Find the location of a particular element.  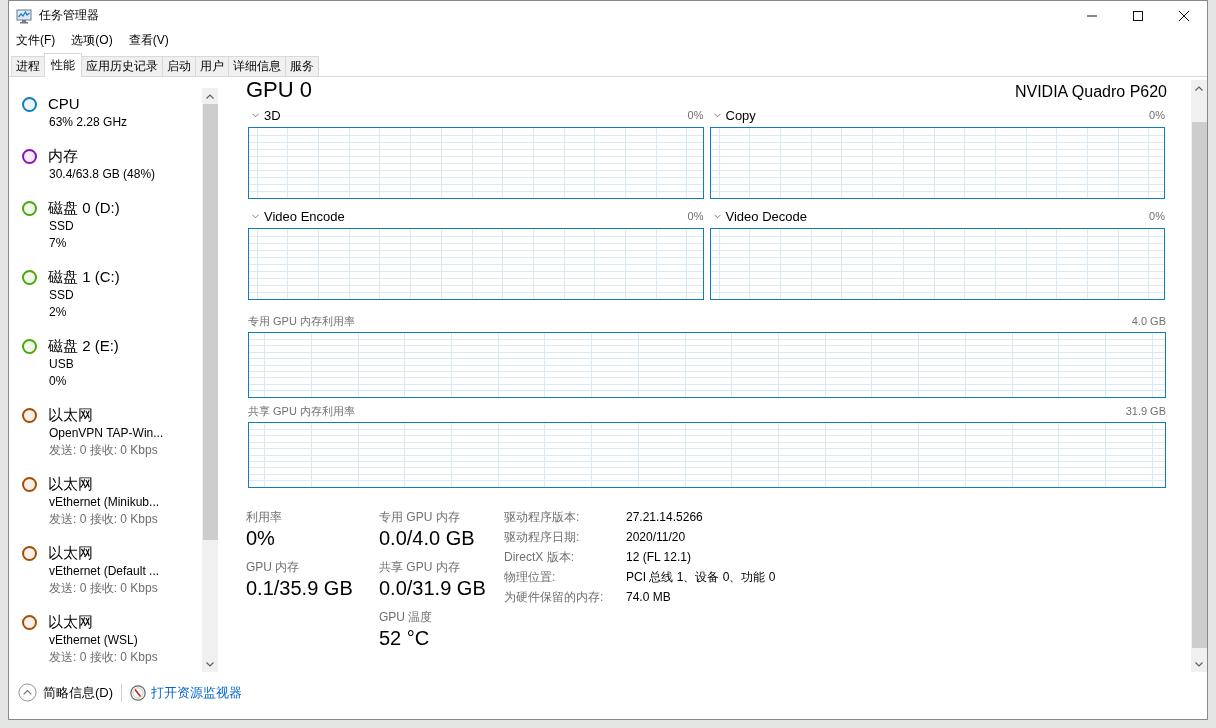

window-title: 任务管理器 is located at coordinates (69, 15).